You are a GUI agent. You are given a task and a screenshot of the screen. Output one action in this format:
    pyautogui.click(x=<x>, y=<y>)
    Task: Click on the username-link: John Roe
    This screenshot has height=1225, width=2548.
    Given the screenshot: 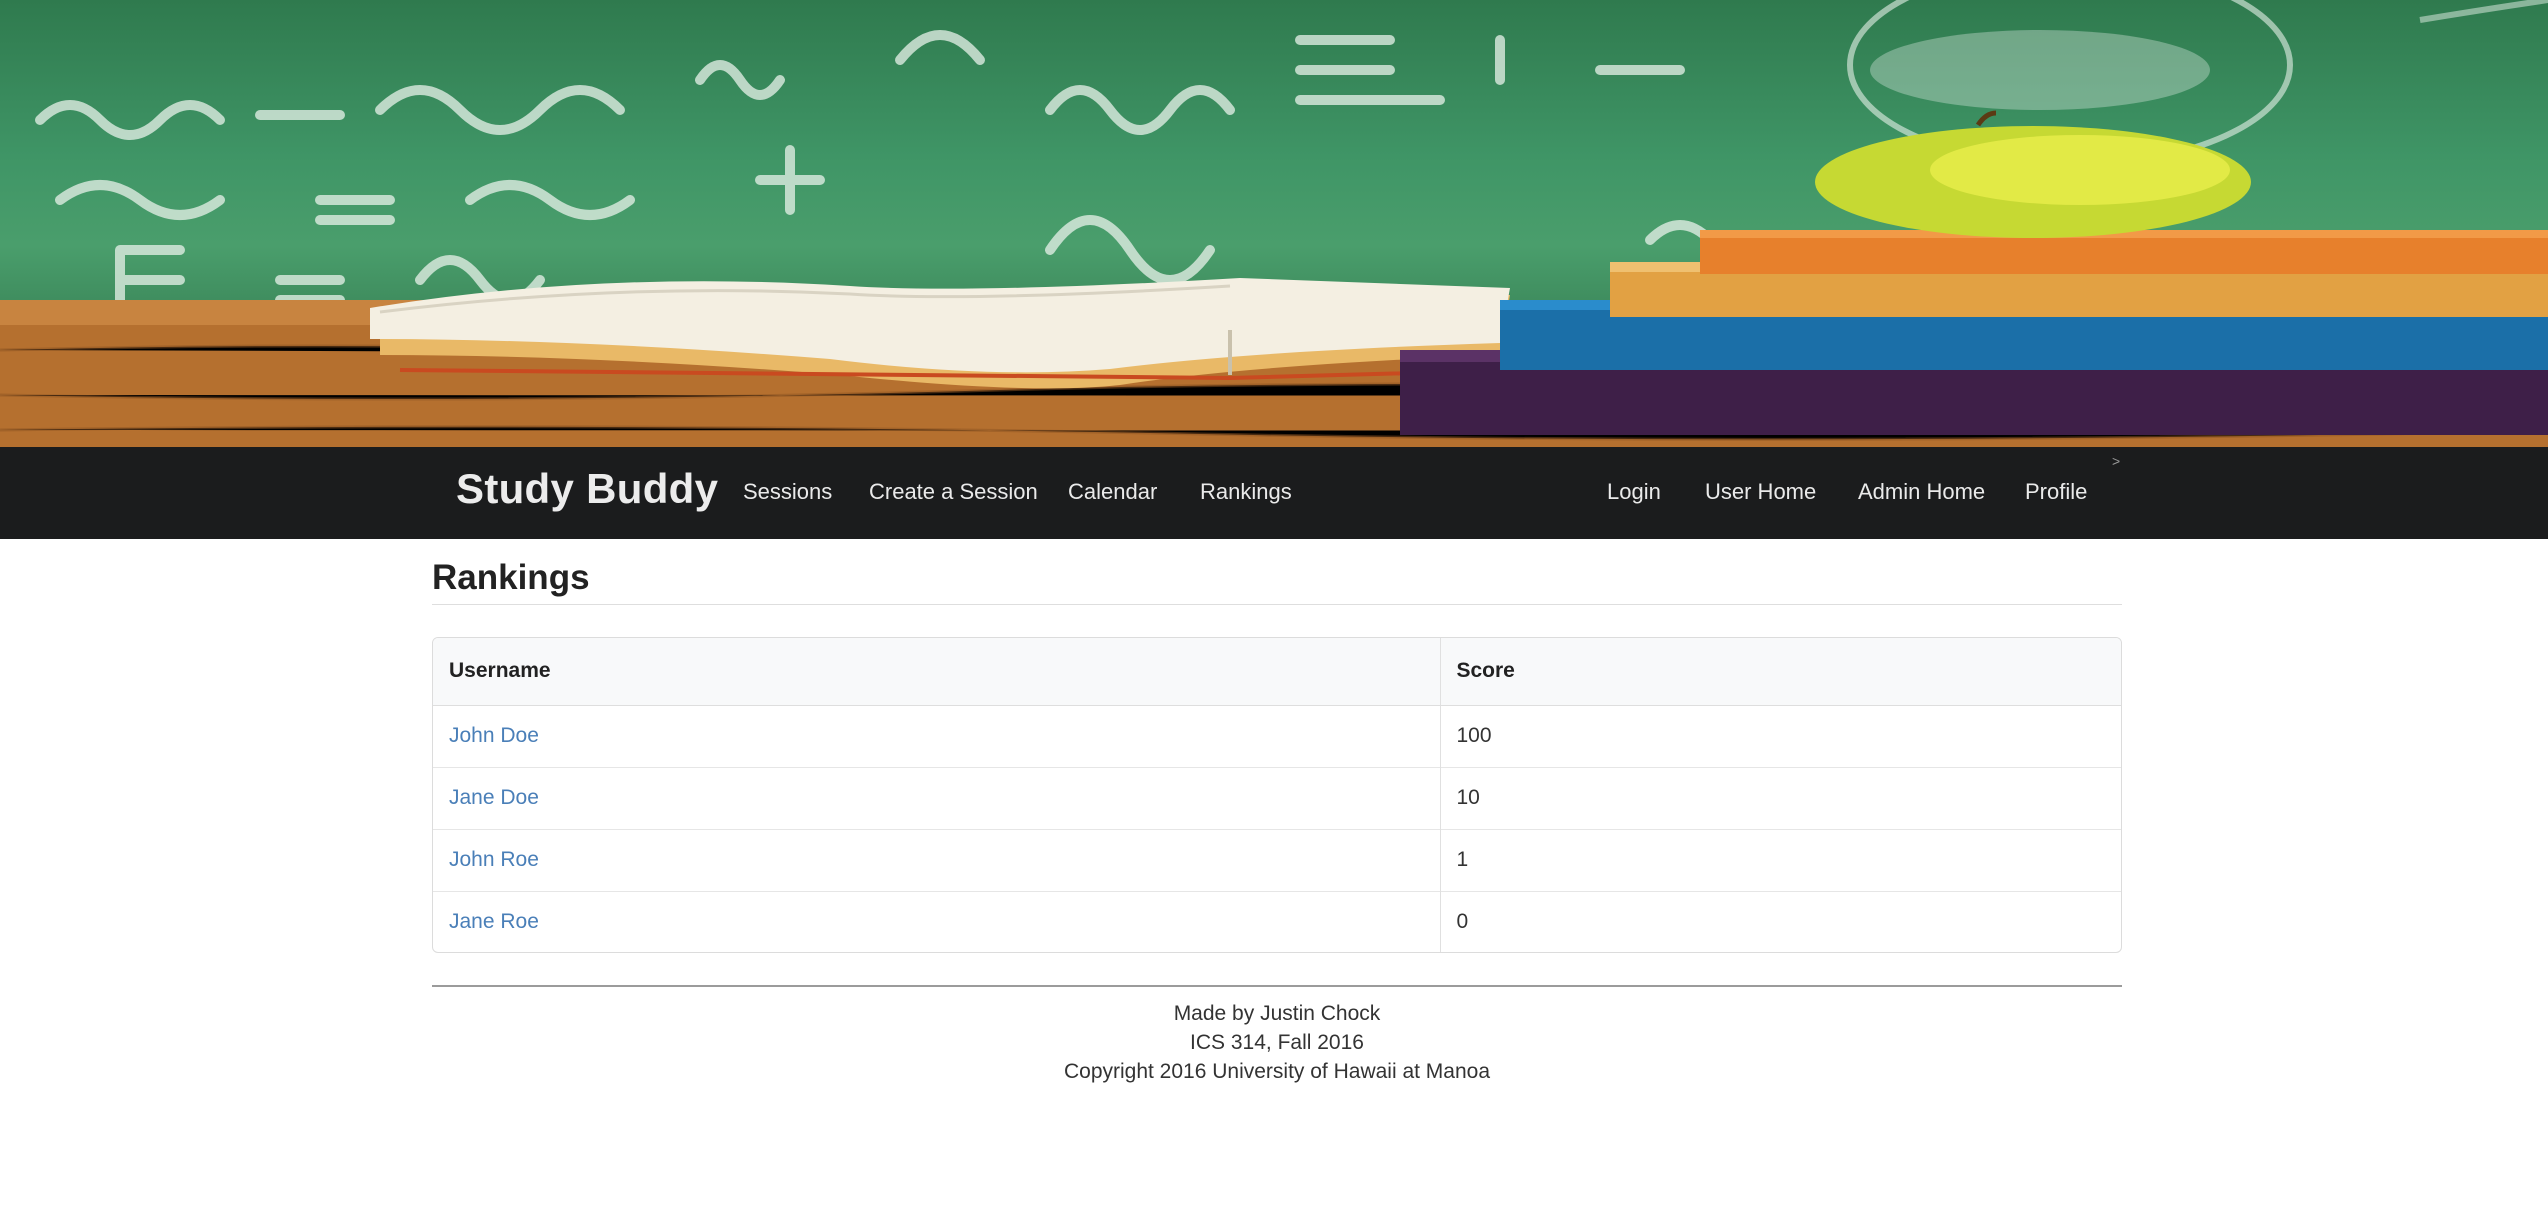 What is the action you would take?
    pyautogui.click(x=494, y=859)
    